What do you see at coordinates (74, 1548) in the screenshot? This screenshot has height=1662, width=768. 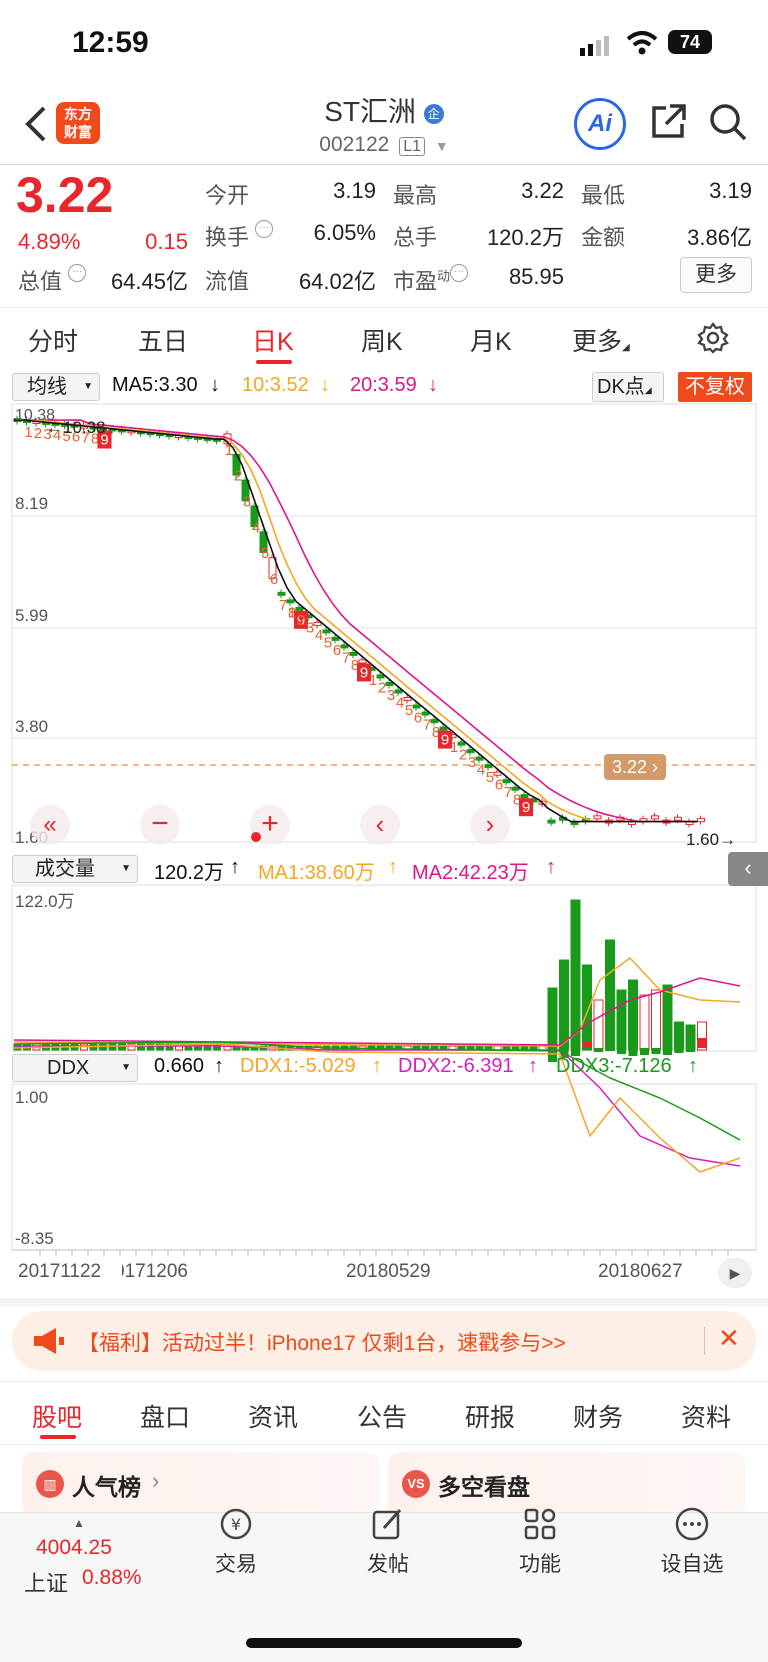 I see `index-value: 4004.25` at bounding box center [74, 1548].